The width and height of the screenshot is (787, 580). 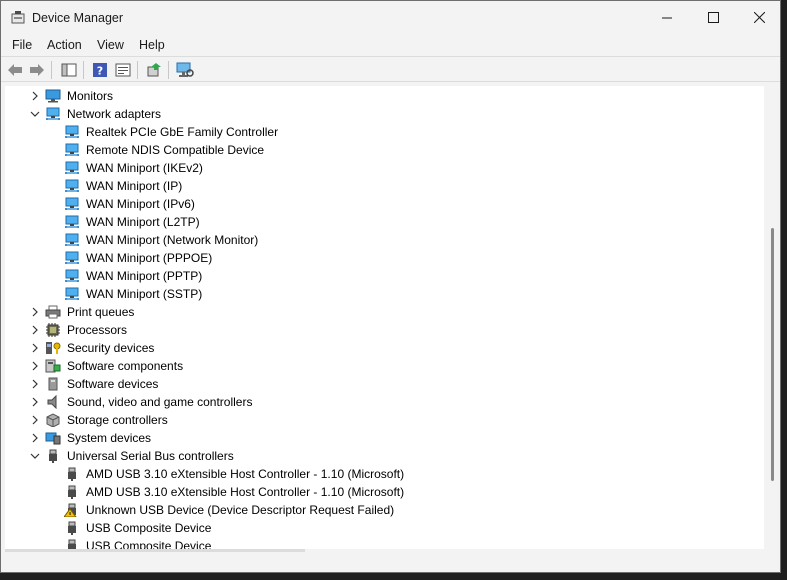 I want to click on scan-hardware-icon, so click(x=185, y=69).